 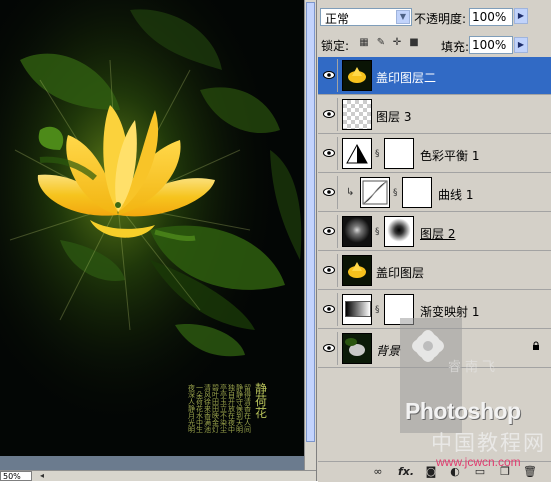 What do you see at coordinates (388, 351) in the screenshot?
I see `layer-name: 背景` at bounding box center [388, 351].